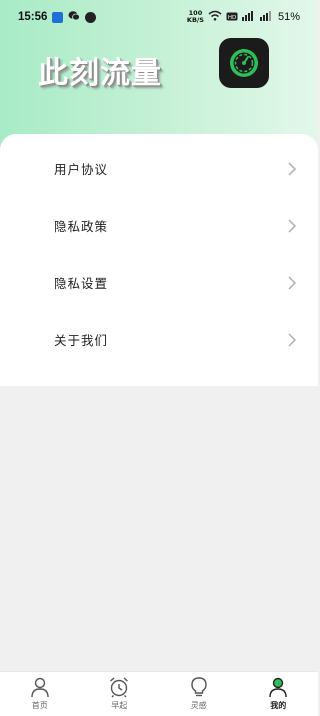 The image size is (320, 716). What do you see at coordinates (278, 705) in the screenshot?
I see `tab-label: 我的` at bounding box center [278, 705].